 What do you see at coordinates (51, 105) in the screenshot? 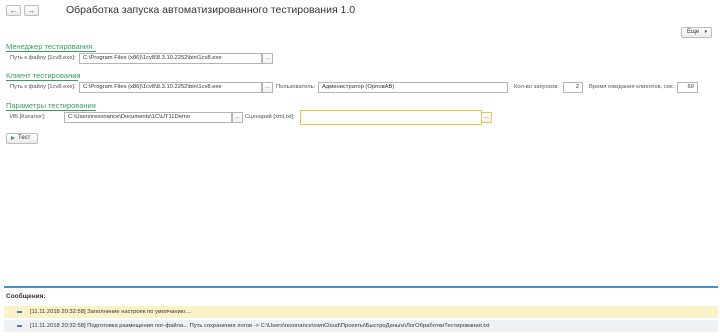
I see `params-group-title: Параметры тестирования` at bounding box center [51, 105].